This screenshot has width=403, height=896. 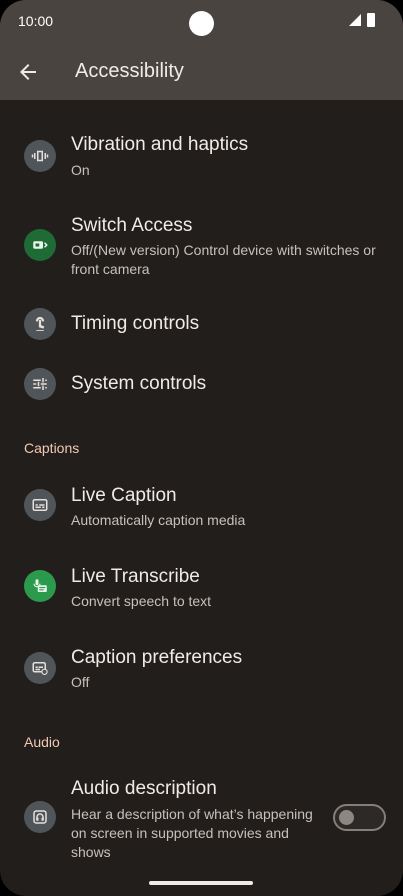 What do you see at coordinates (157, 657) in the screenshot?
I see `item-title: Caption preferences` at bounding box center [157, 657].